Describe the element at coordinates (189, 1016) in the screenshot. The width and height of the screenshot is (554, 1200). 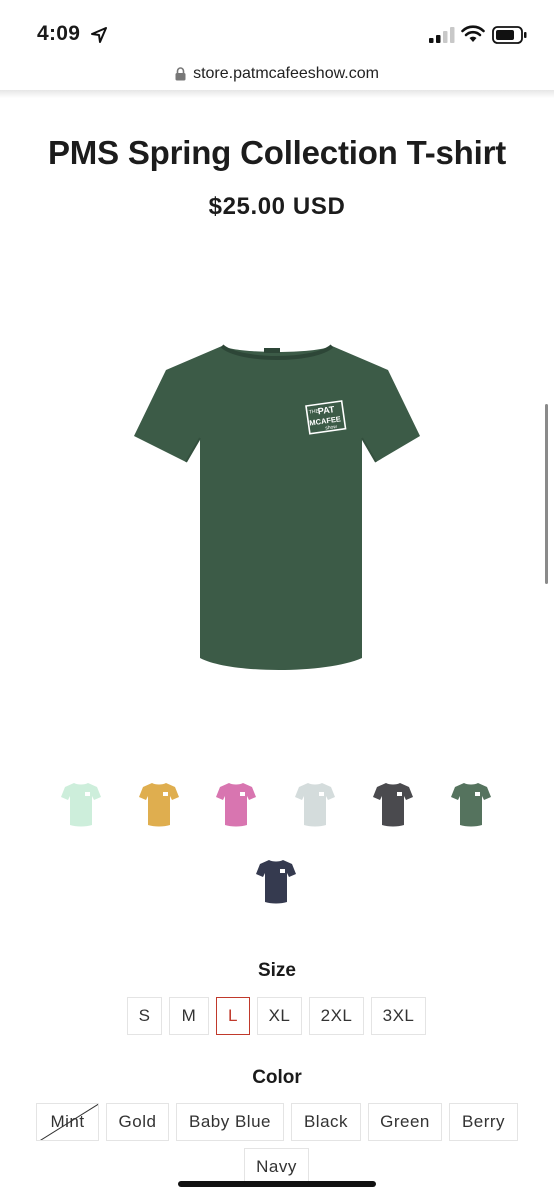
I see `size-option-m: M` at that location.